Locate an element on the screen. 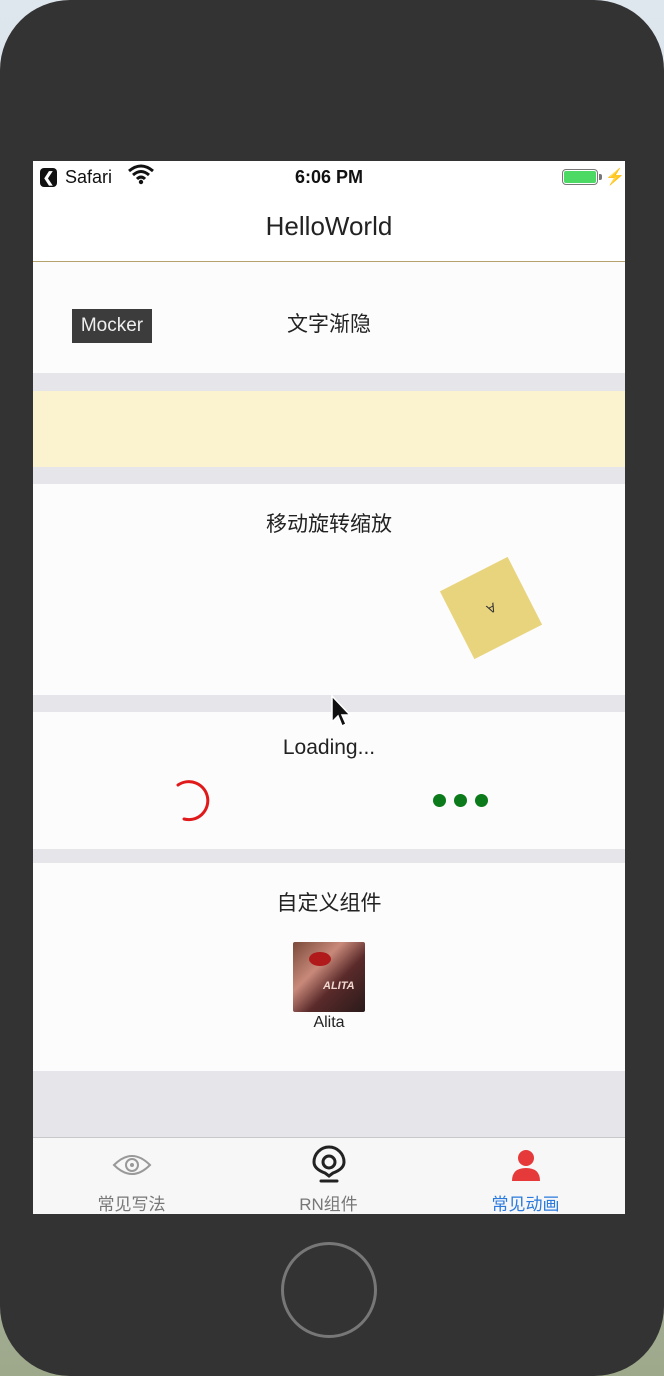 The width and height of the screenshot is (664, 1376). mocker-label: Mocker is located at coordinates (112, 326).